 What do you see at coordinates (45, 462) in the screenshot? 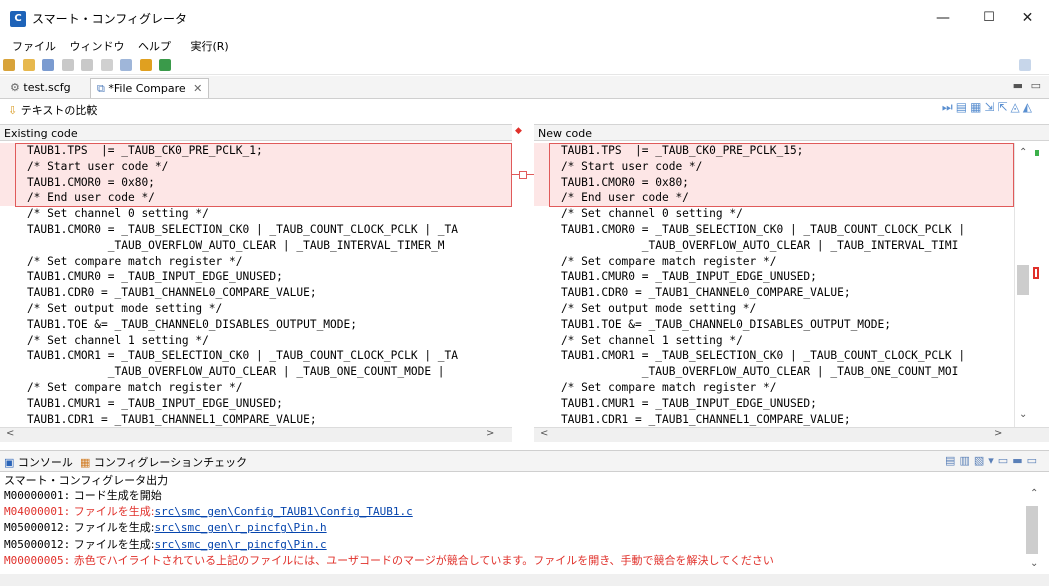
I see `tab-label: コンソール` at bounding box center [45, 462].